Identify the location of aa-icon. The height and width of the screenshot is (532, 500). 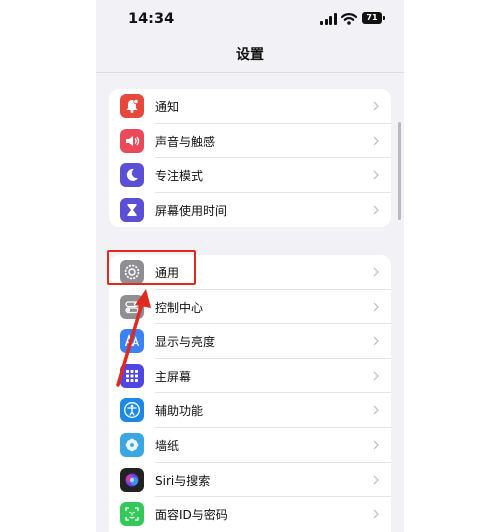
(132, 341).